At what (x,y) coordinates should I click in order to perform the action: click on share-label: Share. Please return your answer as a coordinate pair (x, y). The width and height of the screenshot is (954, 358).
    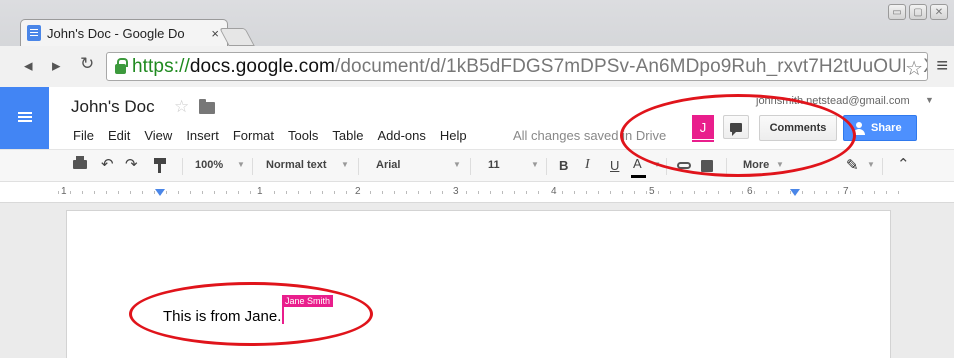
    Looking at the image, I should click on (886, 128).